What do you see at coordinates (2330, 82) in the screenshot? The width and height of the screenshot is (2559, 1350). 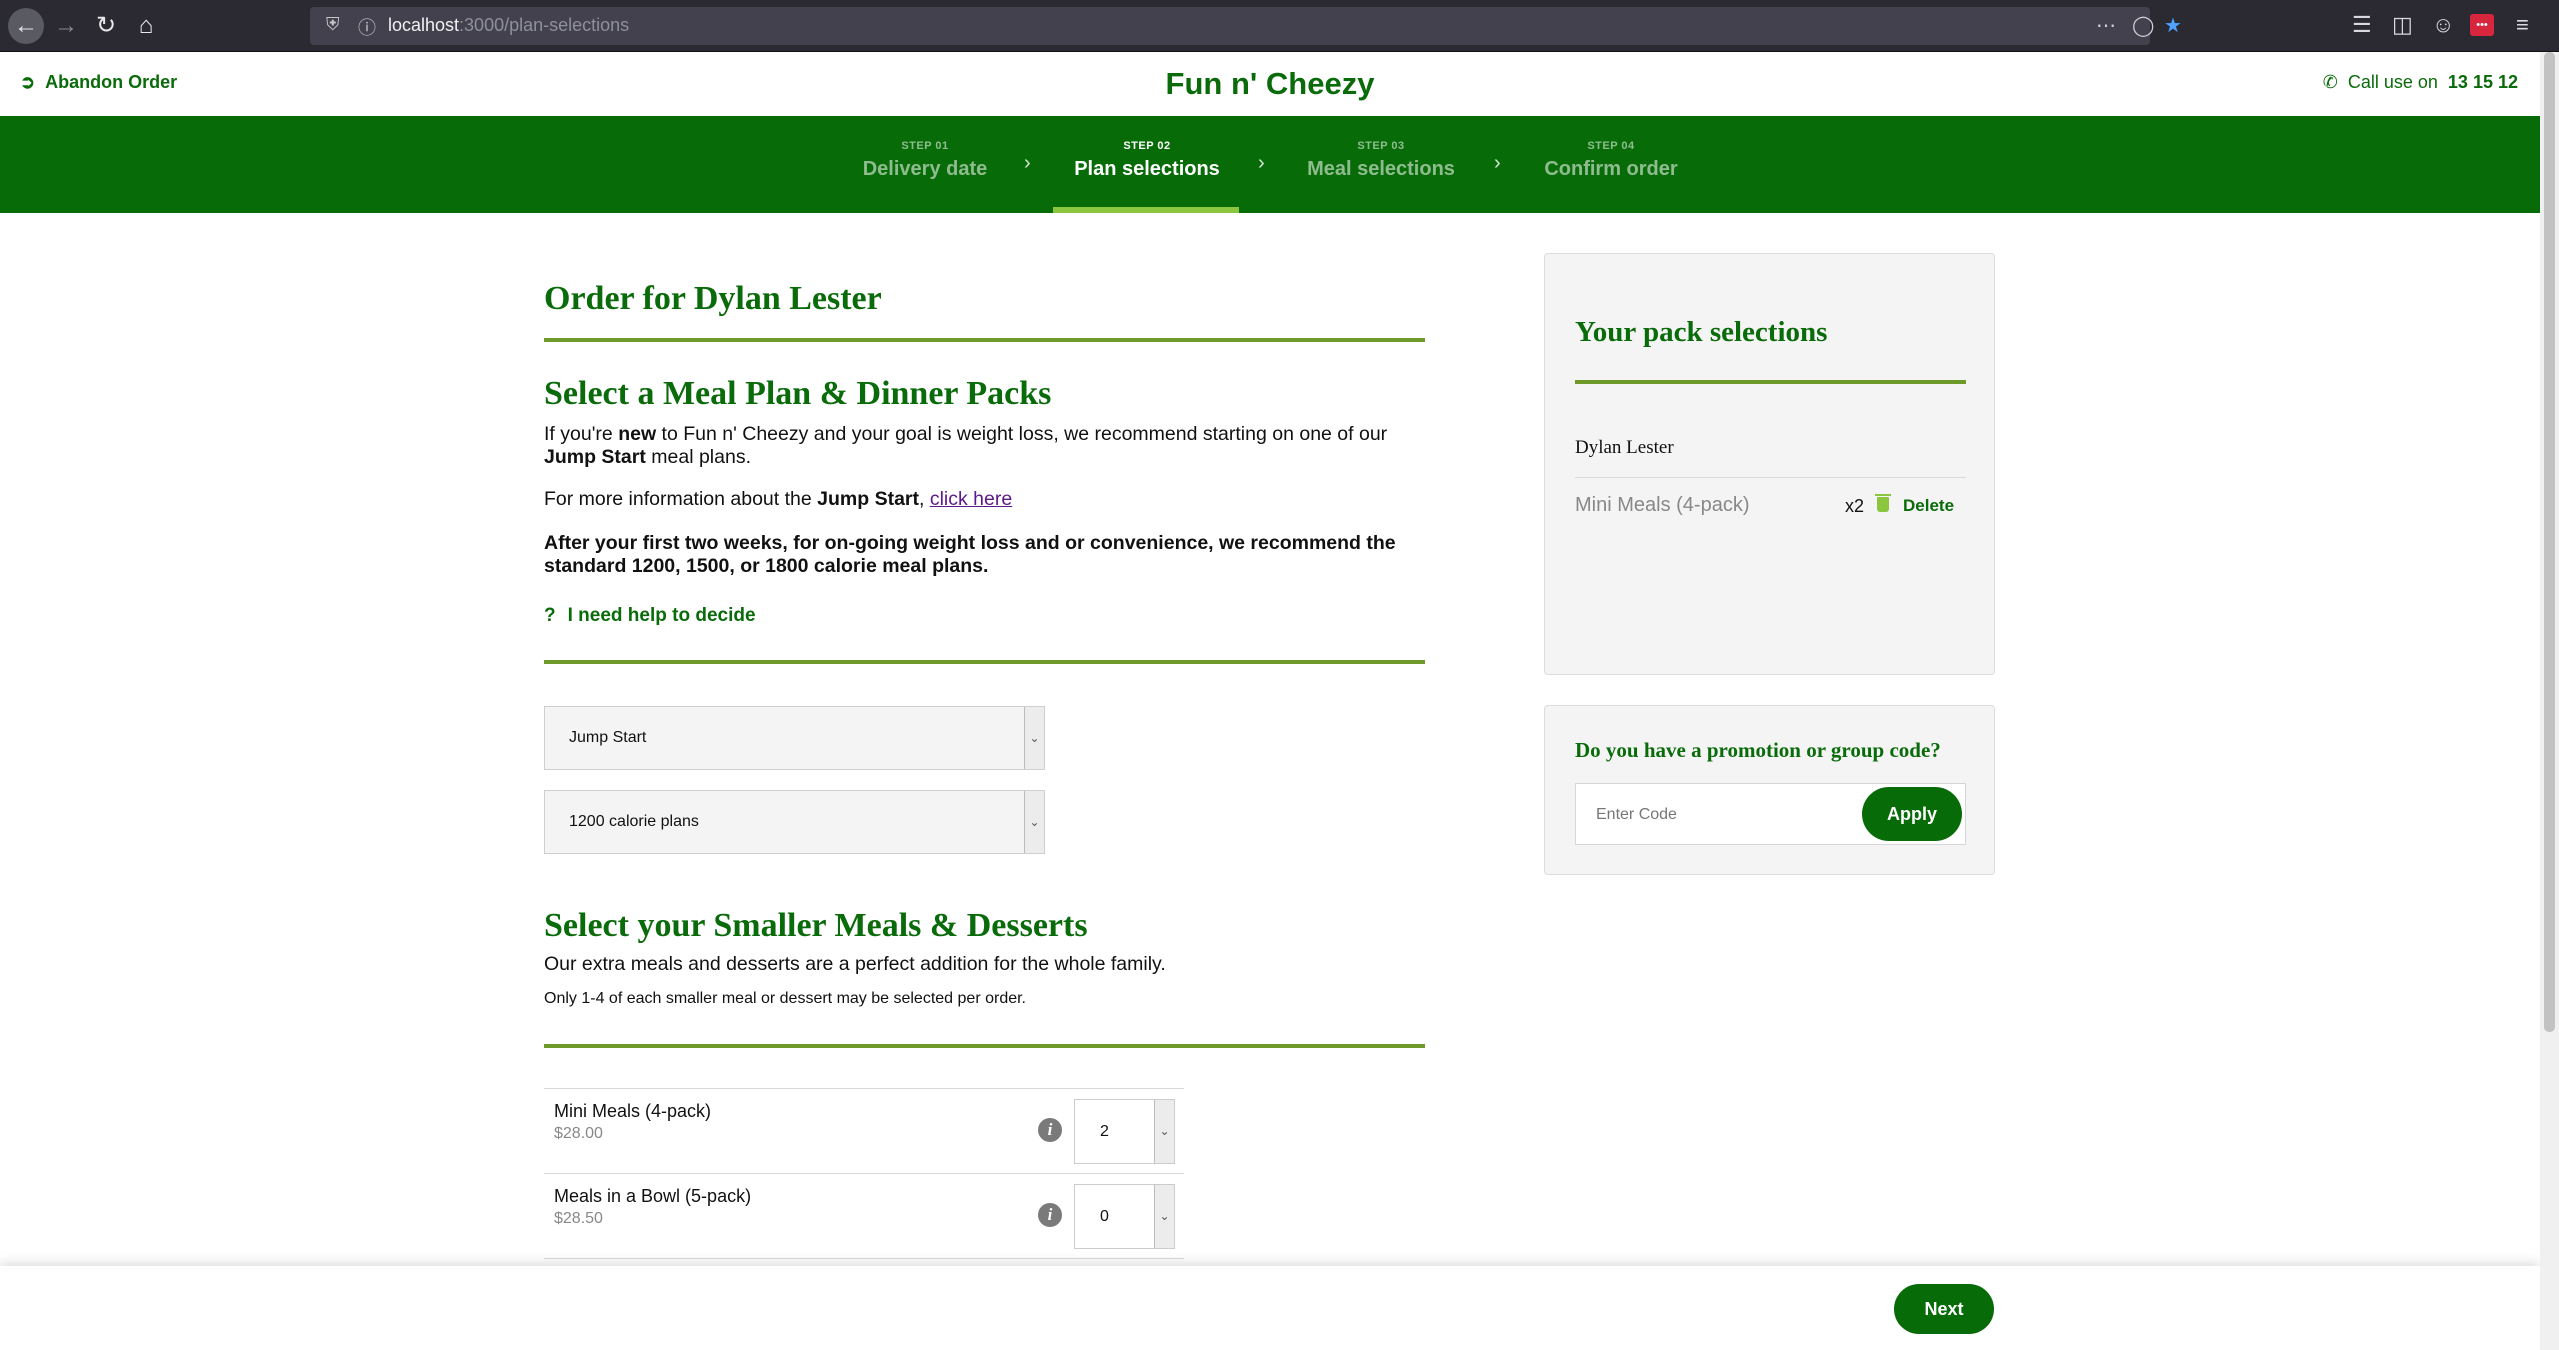 I see `phone-icon: ✆` at bounding box center [2330, 82].